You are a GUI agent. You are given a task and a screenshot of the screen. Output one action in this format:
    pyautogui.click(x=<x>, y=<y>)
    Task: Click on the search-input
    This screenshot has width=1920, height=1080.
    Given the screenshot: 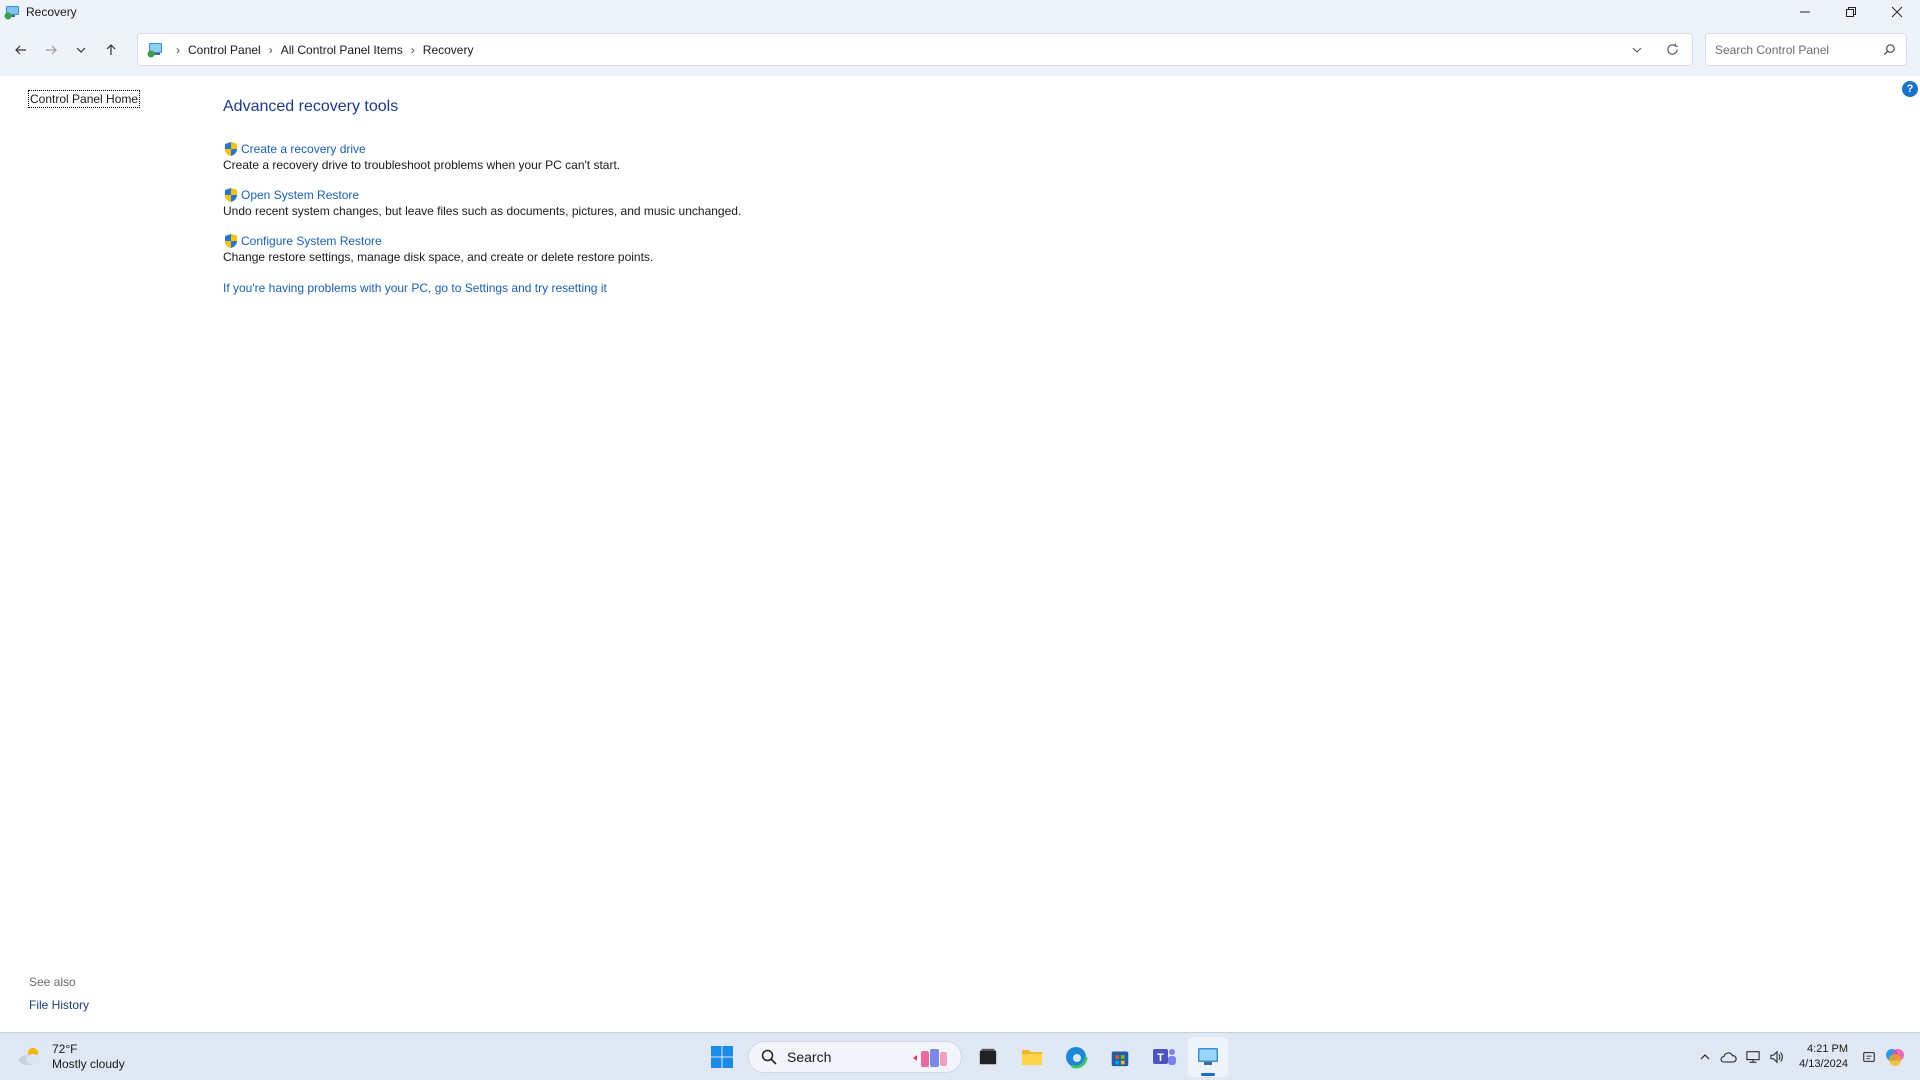 What is the action you would take?
    pyautogui.click(x=1795, y=49)
    